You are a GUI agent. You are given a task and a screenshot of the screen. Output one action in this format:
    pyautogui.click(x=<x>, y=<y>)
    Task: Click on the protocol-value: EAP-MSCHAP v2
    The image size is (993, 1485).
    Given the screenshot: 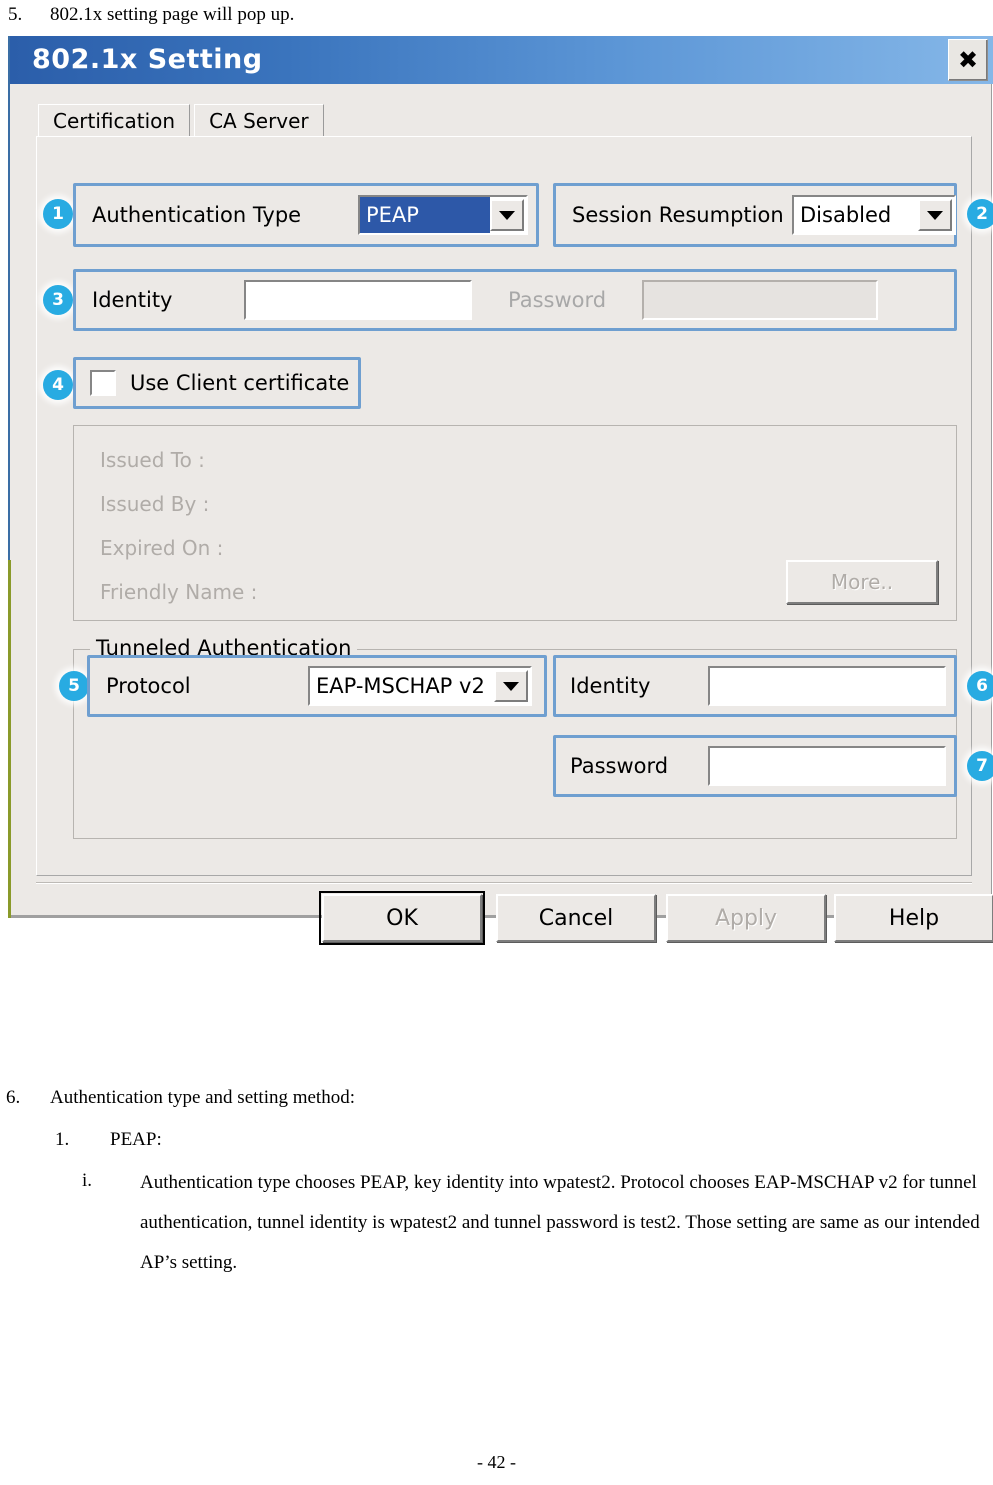 What is the action you would take?
    pyautogui.click(x=400, y=686)
    